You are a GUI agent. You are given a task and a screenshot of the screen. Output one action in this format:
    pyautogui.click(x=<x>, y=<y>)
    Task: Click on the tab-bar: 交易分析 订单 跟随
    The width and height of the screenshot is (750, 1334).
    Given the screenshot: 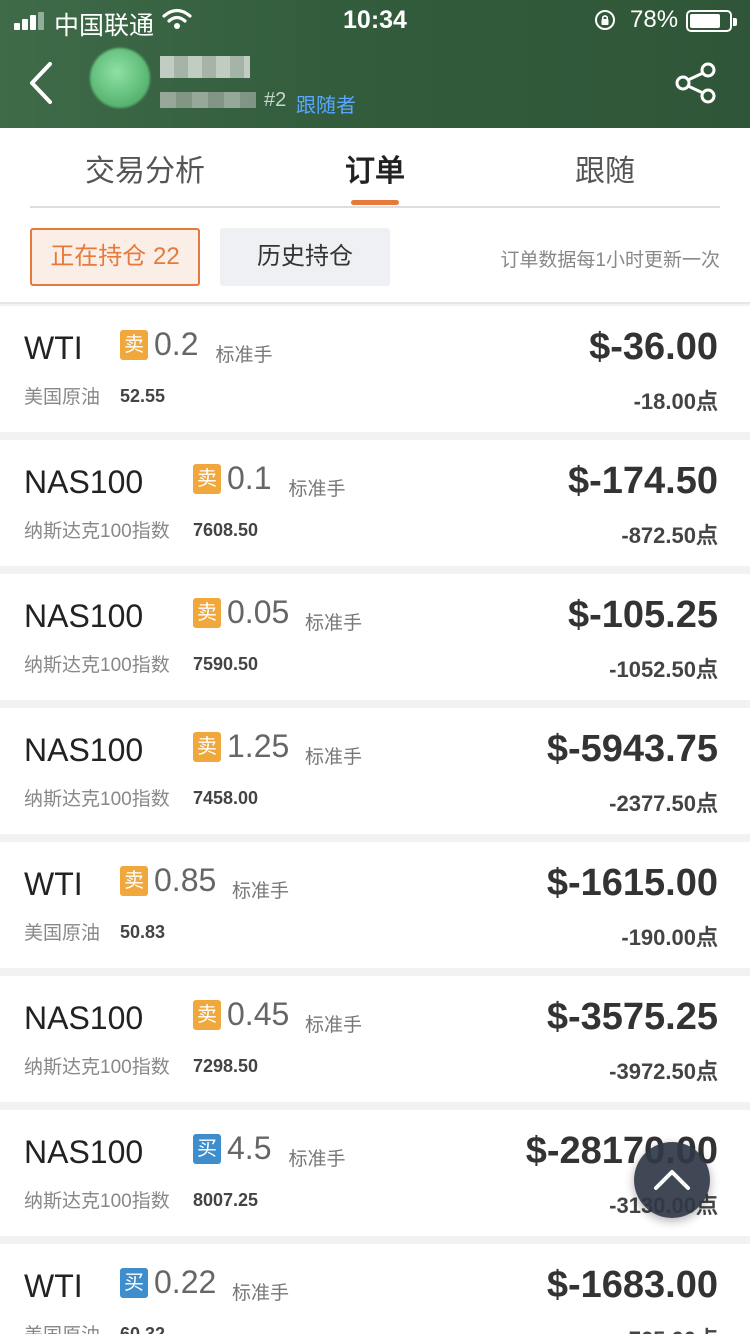 What is the action you would take?
    pyautogui.click(x=375, y=168)
    